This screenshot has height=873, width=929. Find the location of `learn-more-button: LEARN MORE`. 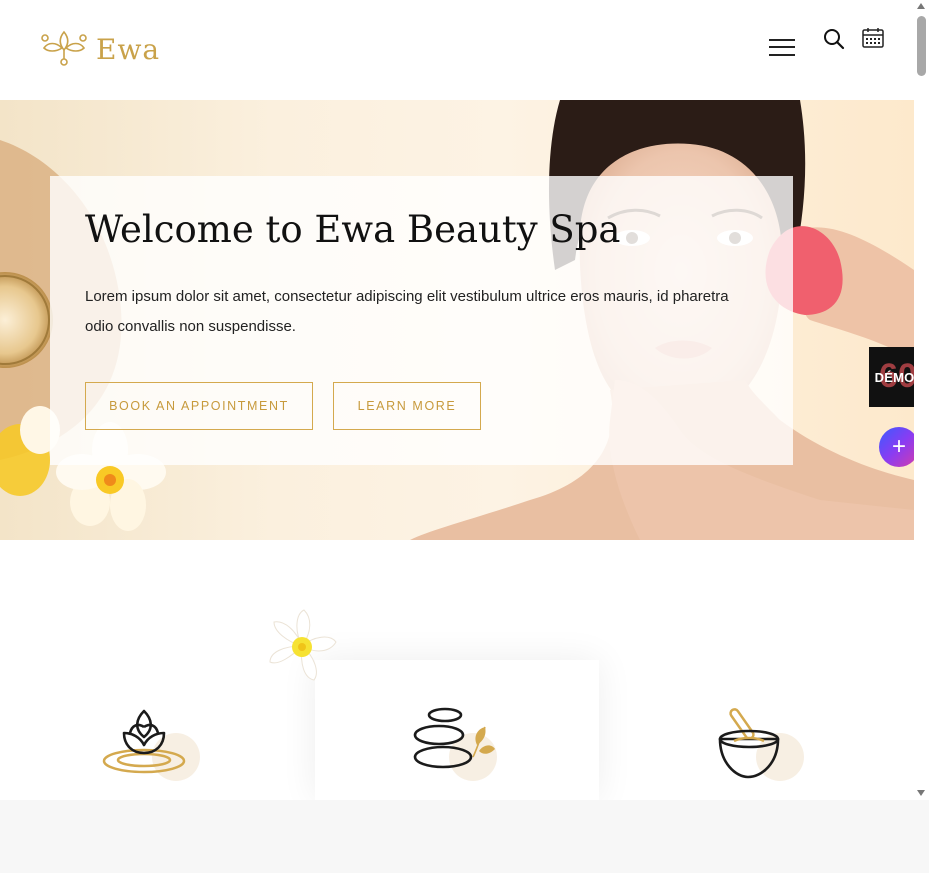

learn-more-button: LEARN MORE is located at coordinates (407, 406).